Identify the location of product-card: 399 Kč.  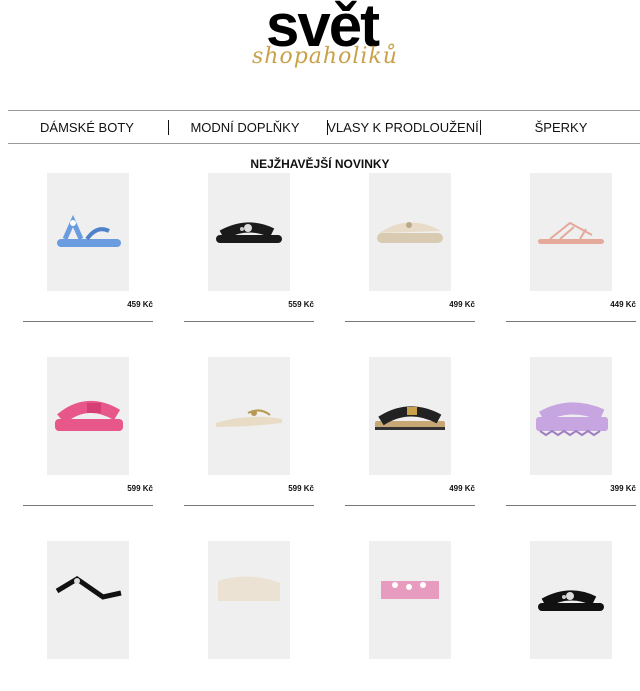
(571, 432).